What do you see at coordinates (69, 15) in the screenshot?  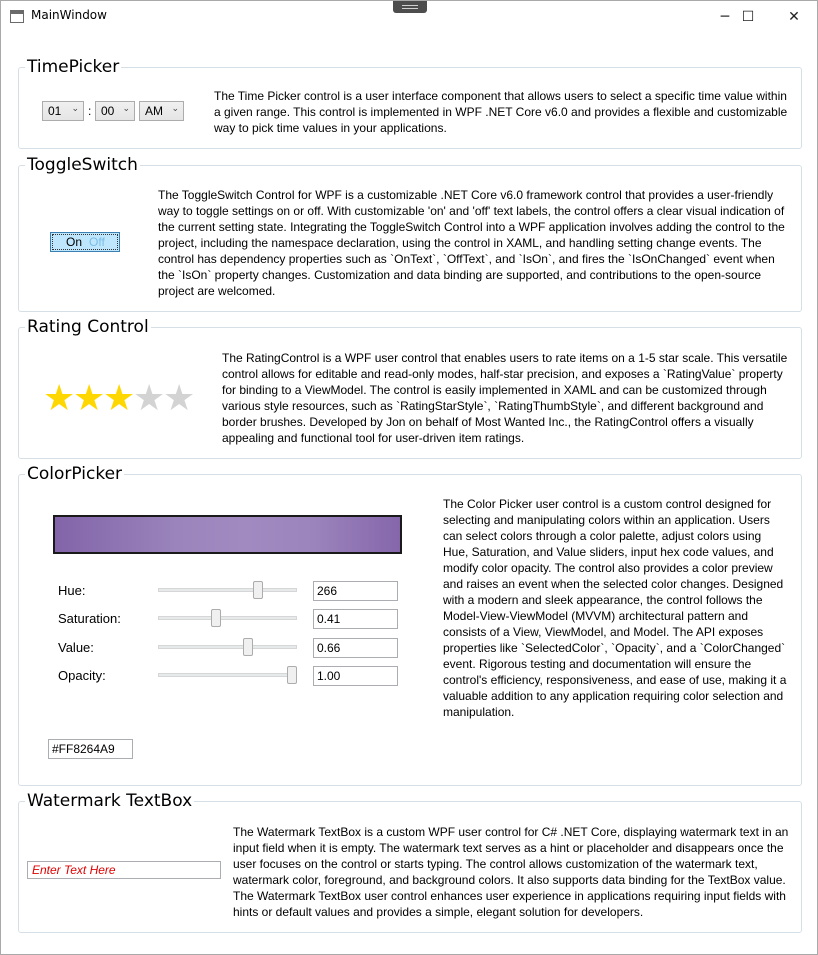 I see `window-title: MainWindow` at bounding box center [69, 15].